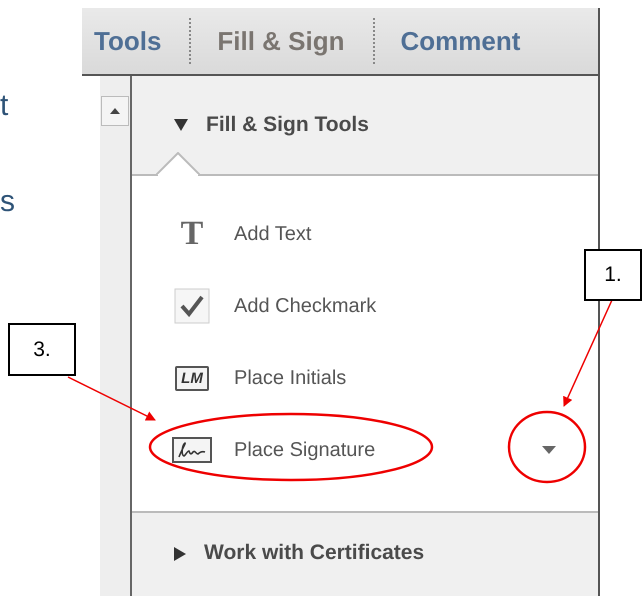  I want to click on tab: Comment, so click(460, 41).